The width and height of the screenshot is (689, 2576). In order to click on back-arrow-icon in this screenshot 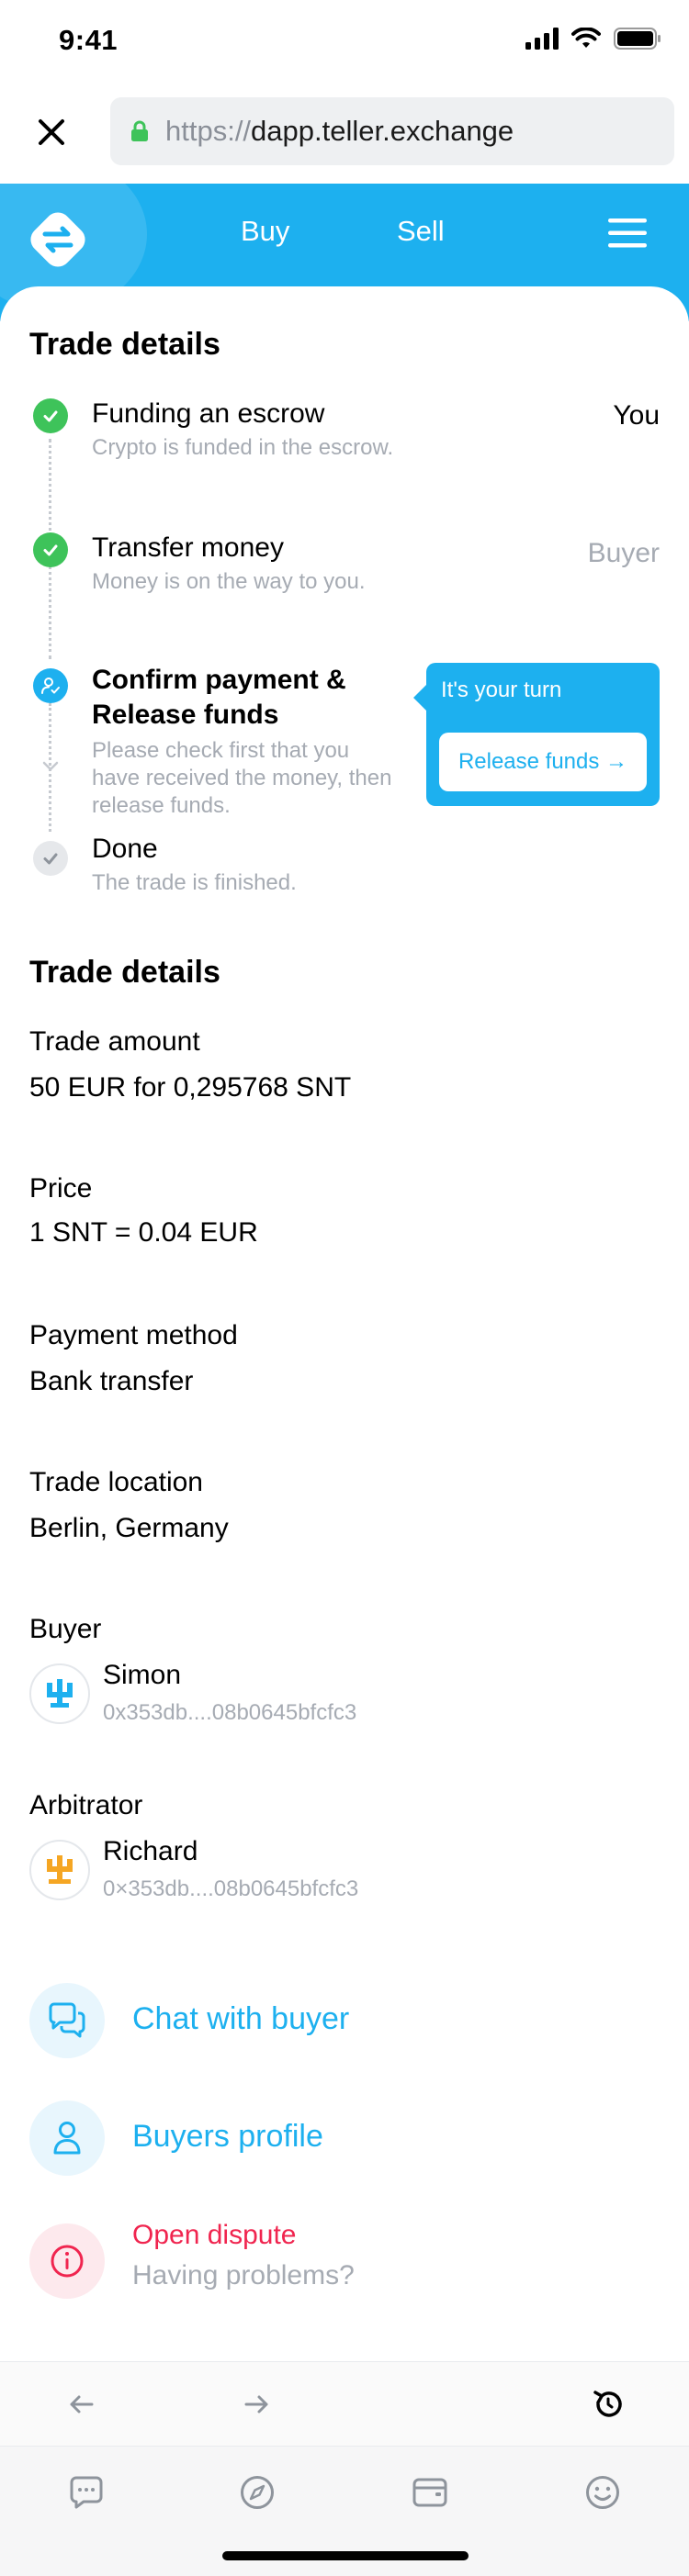, I will do `click(82, 2404)`.